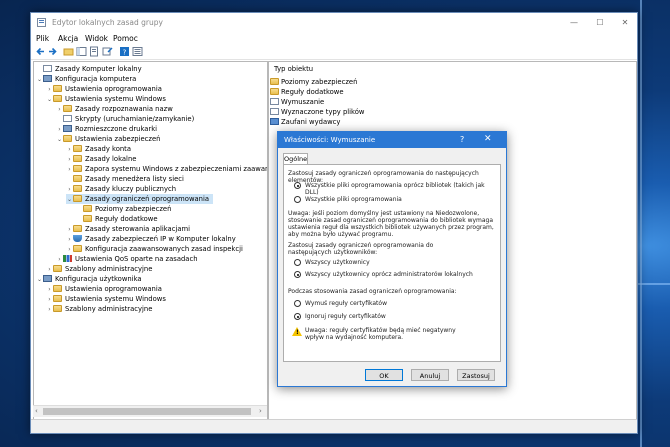  What do you see at coordinates (297, 303) in the screenshot?
I see `radio-enforce-certificates` at bounding box center [297, 303].